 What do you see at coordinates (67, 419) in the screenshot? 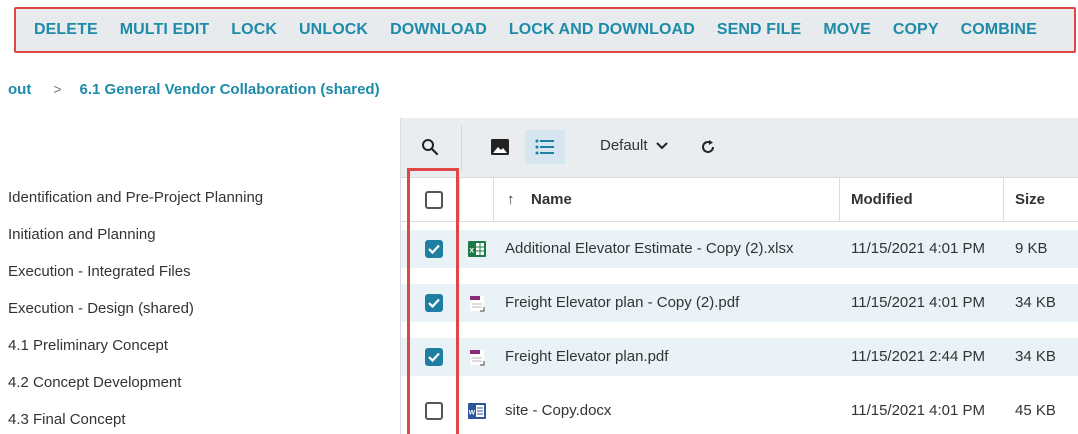
I see `tree-item-final-concept: 4.3 Final Concept` at bounding box center [67, 419].